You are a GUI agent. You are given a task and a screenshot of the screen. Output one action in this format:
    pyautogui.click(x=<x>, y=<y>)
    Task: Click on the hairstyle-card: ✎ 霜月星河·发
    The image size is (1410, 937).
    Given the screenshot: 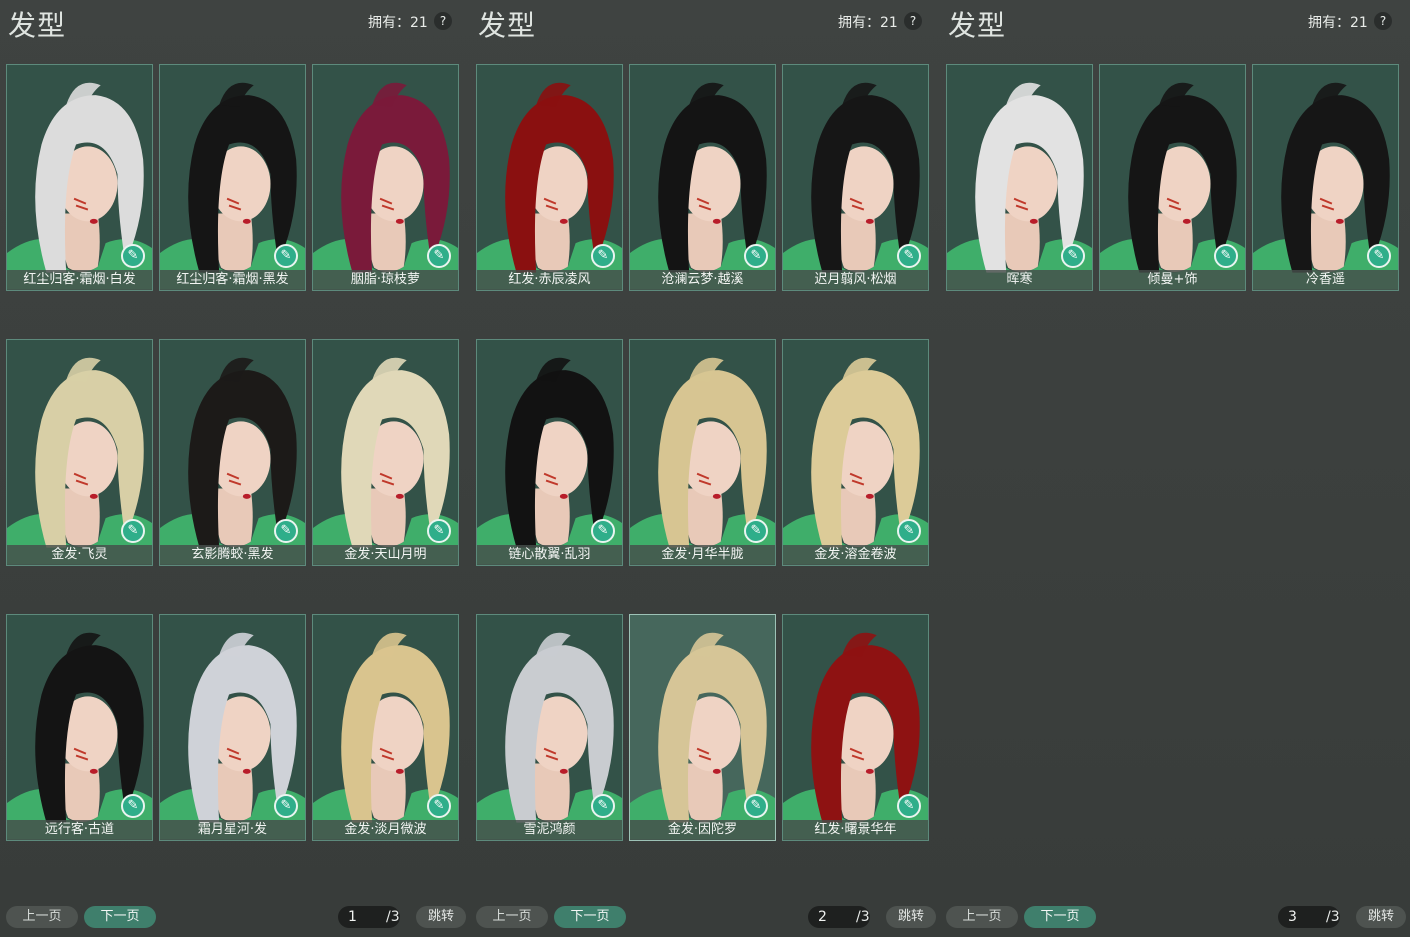 What is the action you would take?
    pyautogui.click(x=232, y=727)
    